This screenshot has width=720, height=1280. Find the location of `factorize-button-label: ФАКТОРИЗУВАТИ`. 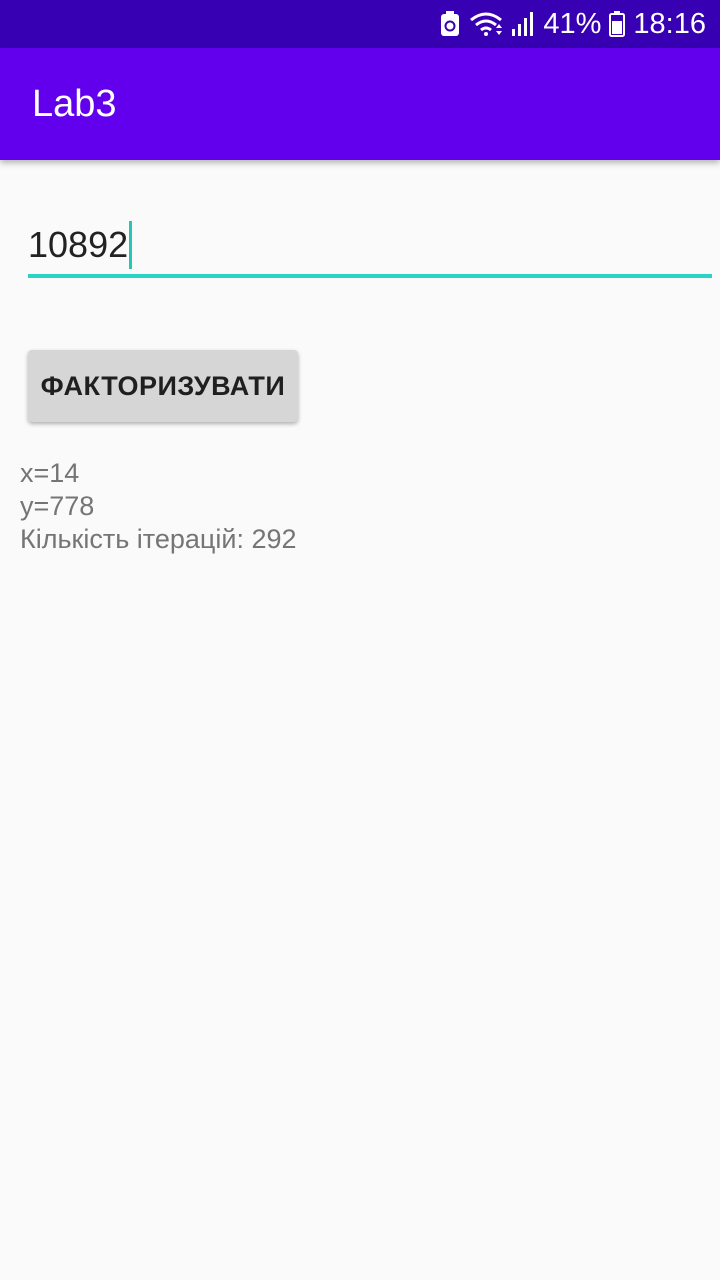

factorize-button-label: ФАКТОРИЗУВАТИ is located at coordinates (163, 385).